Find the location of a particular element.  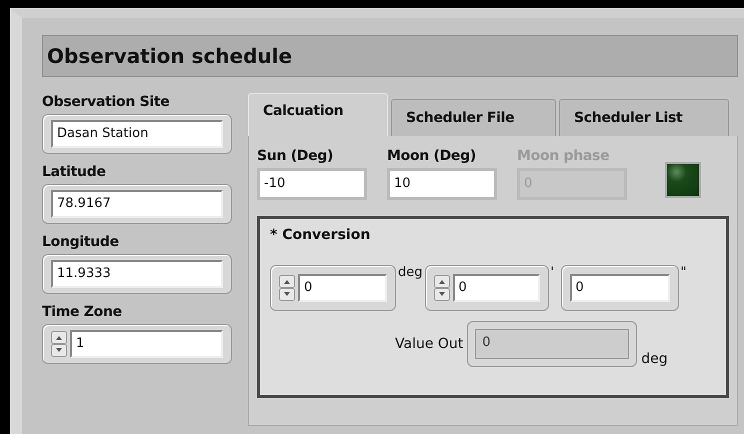

input-field: 11.9333 is located at coordinates (137, 274).